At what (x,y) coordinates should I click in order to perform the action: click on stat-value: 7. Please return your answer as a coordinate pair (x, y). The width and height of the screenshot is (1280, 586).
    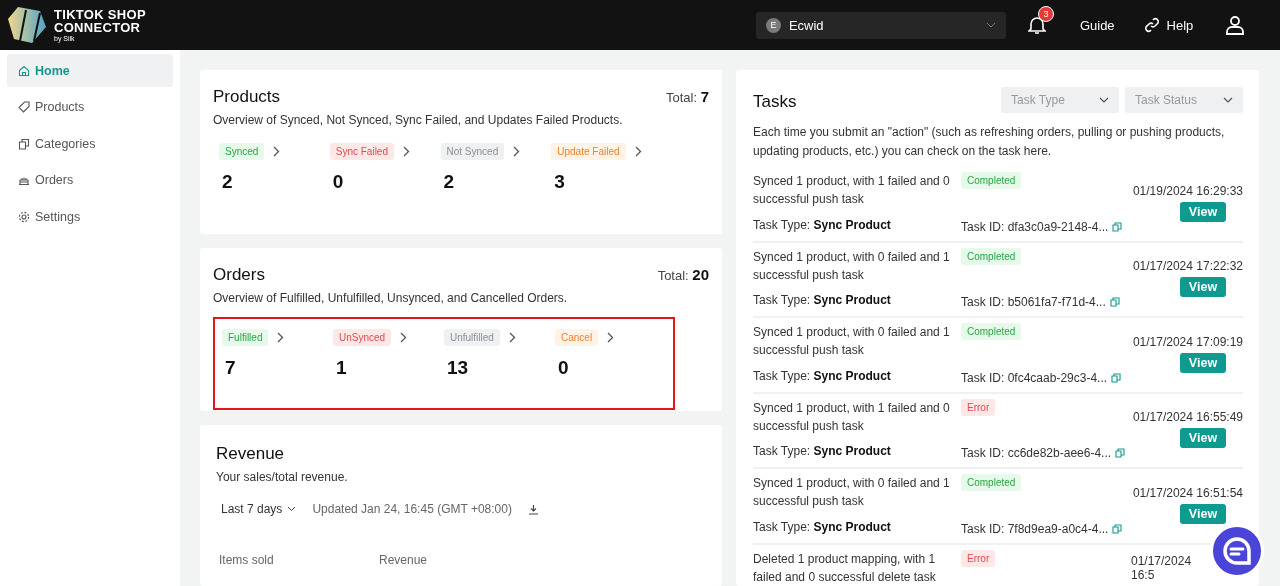
    Looking at the image, I should click on (230, 368).